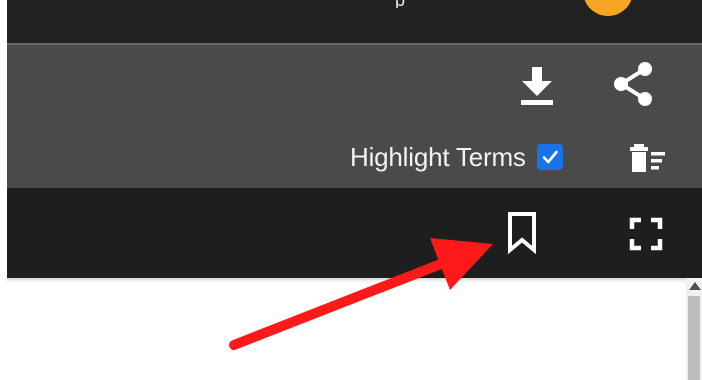  I want to click on checkmark-icon, so click(550, 157).